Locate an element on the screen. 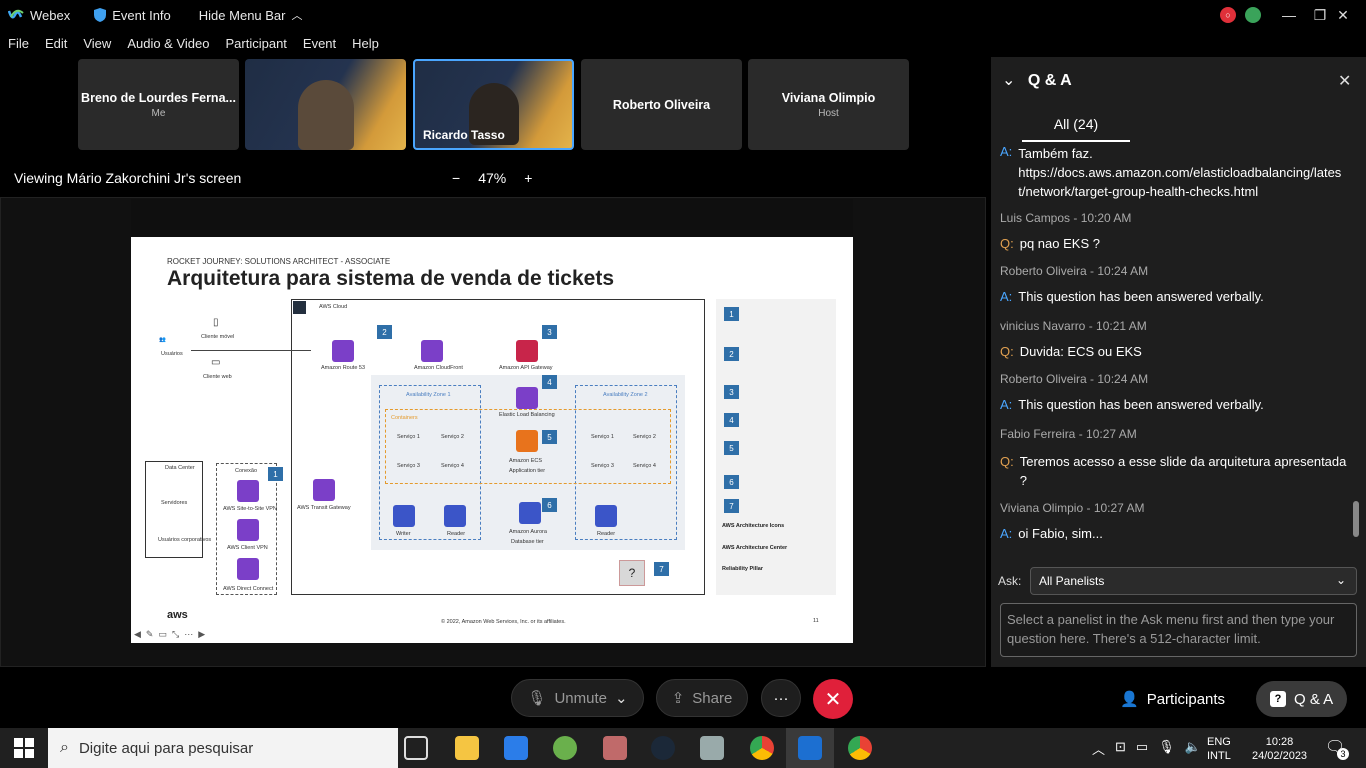  more-options-button: ··· is located at coordinates (781, 698).